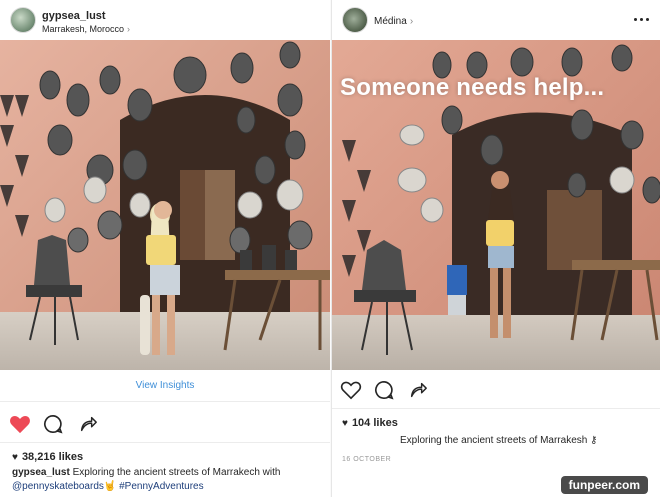 The height and width of the screenshot is (497, 660). I want to click on caption-mention: @pennyskateboards, so click(58, 486).